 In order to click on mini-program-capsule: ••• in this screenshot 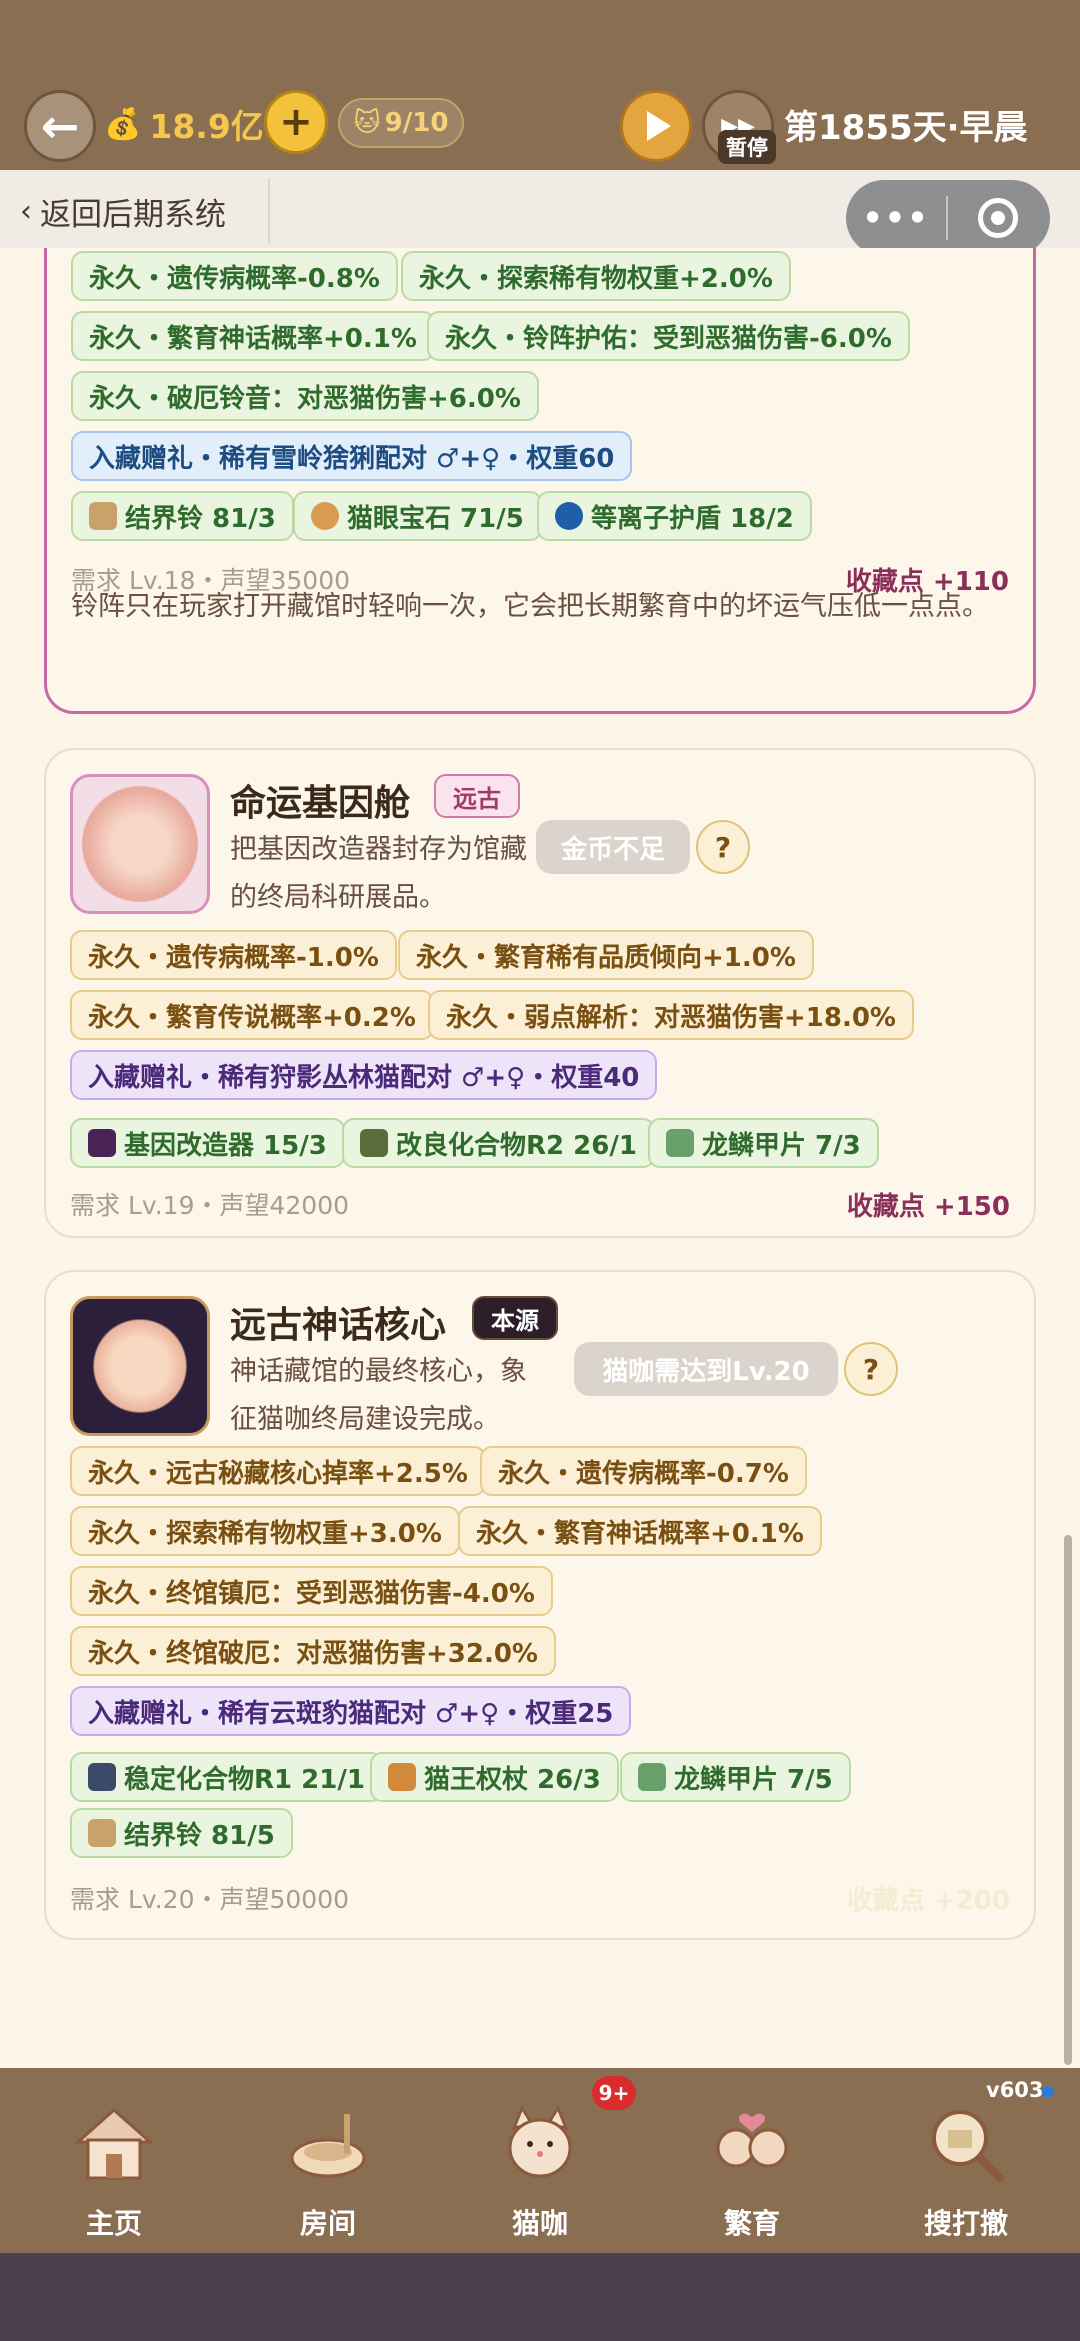, I will do `click(948, 218)`.